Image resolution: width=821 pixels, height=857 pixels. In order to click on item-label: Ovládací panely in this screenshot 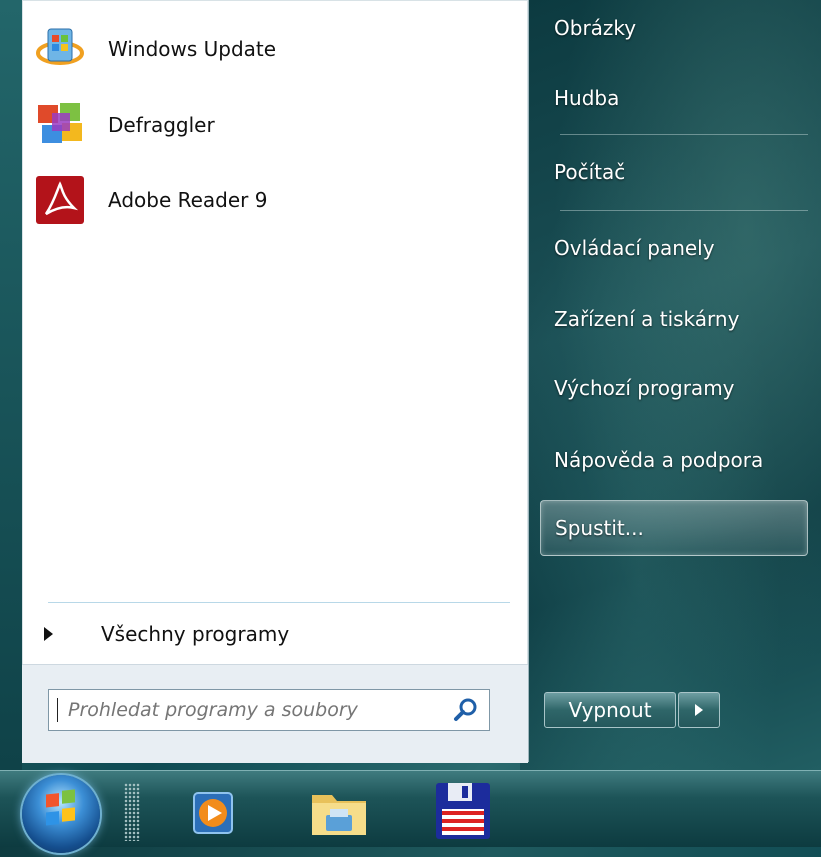, I will do `click(634, 248)`.